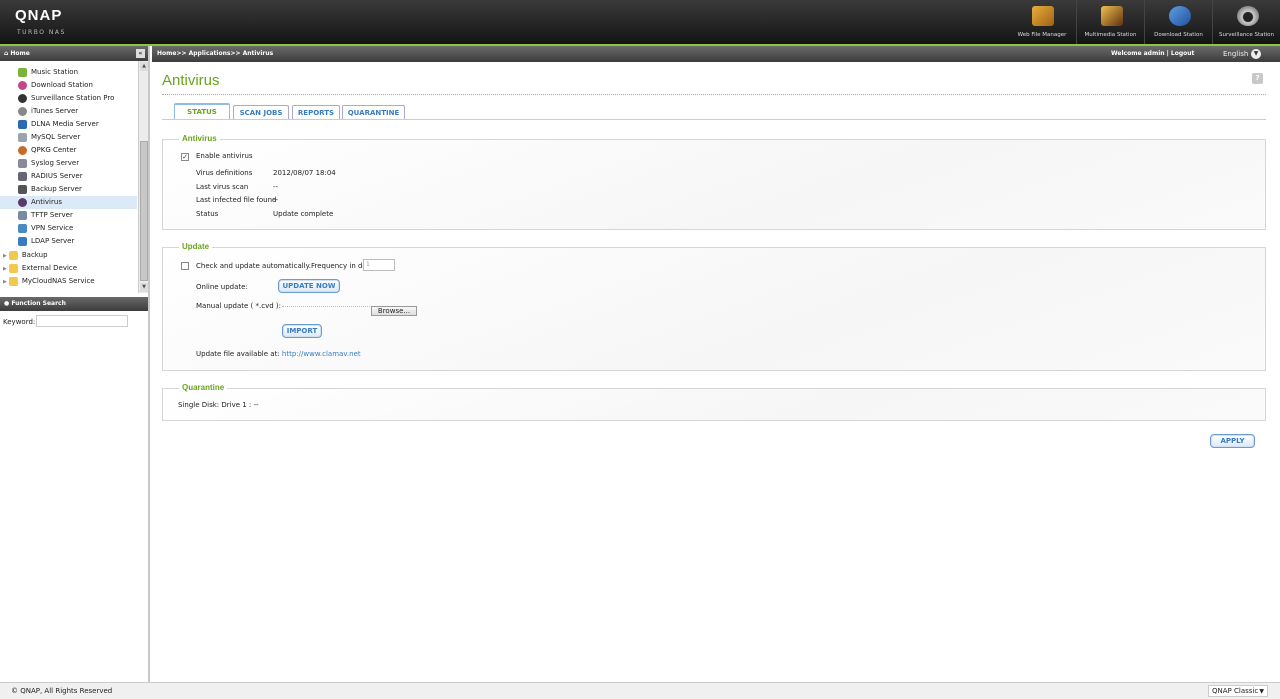  Describe the element at coordinates (22, 98) in the screenshot. I see `surveillance-camera-icon` at that location.